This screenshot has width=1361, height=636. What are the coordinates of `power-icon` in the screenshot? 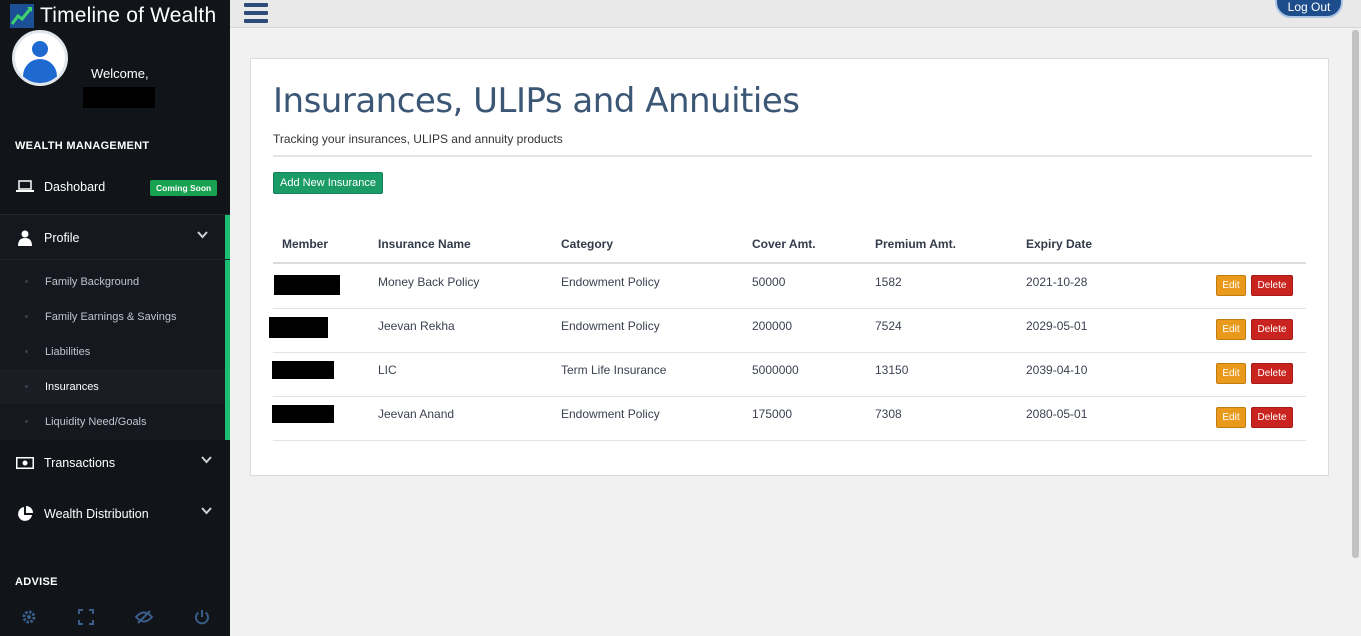 It's located at (202, 619).